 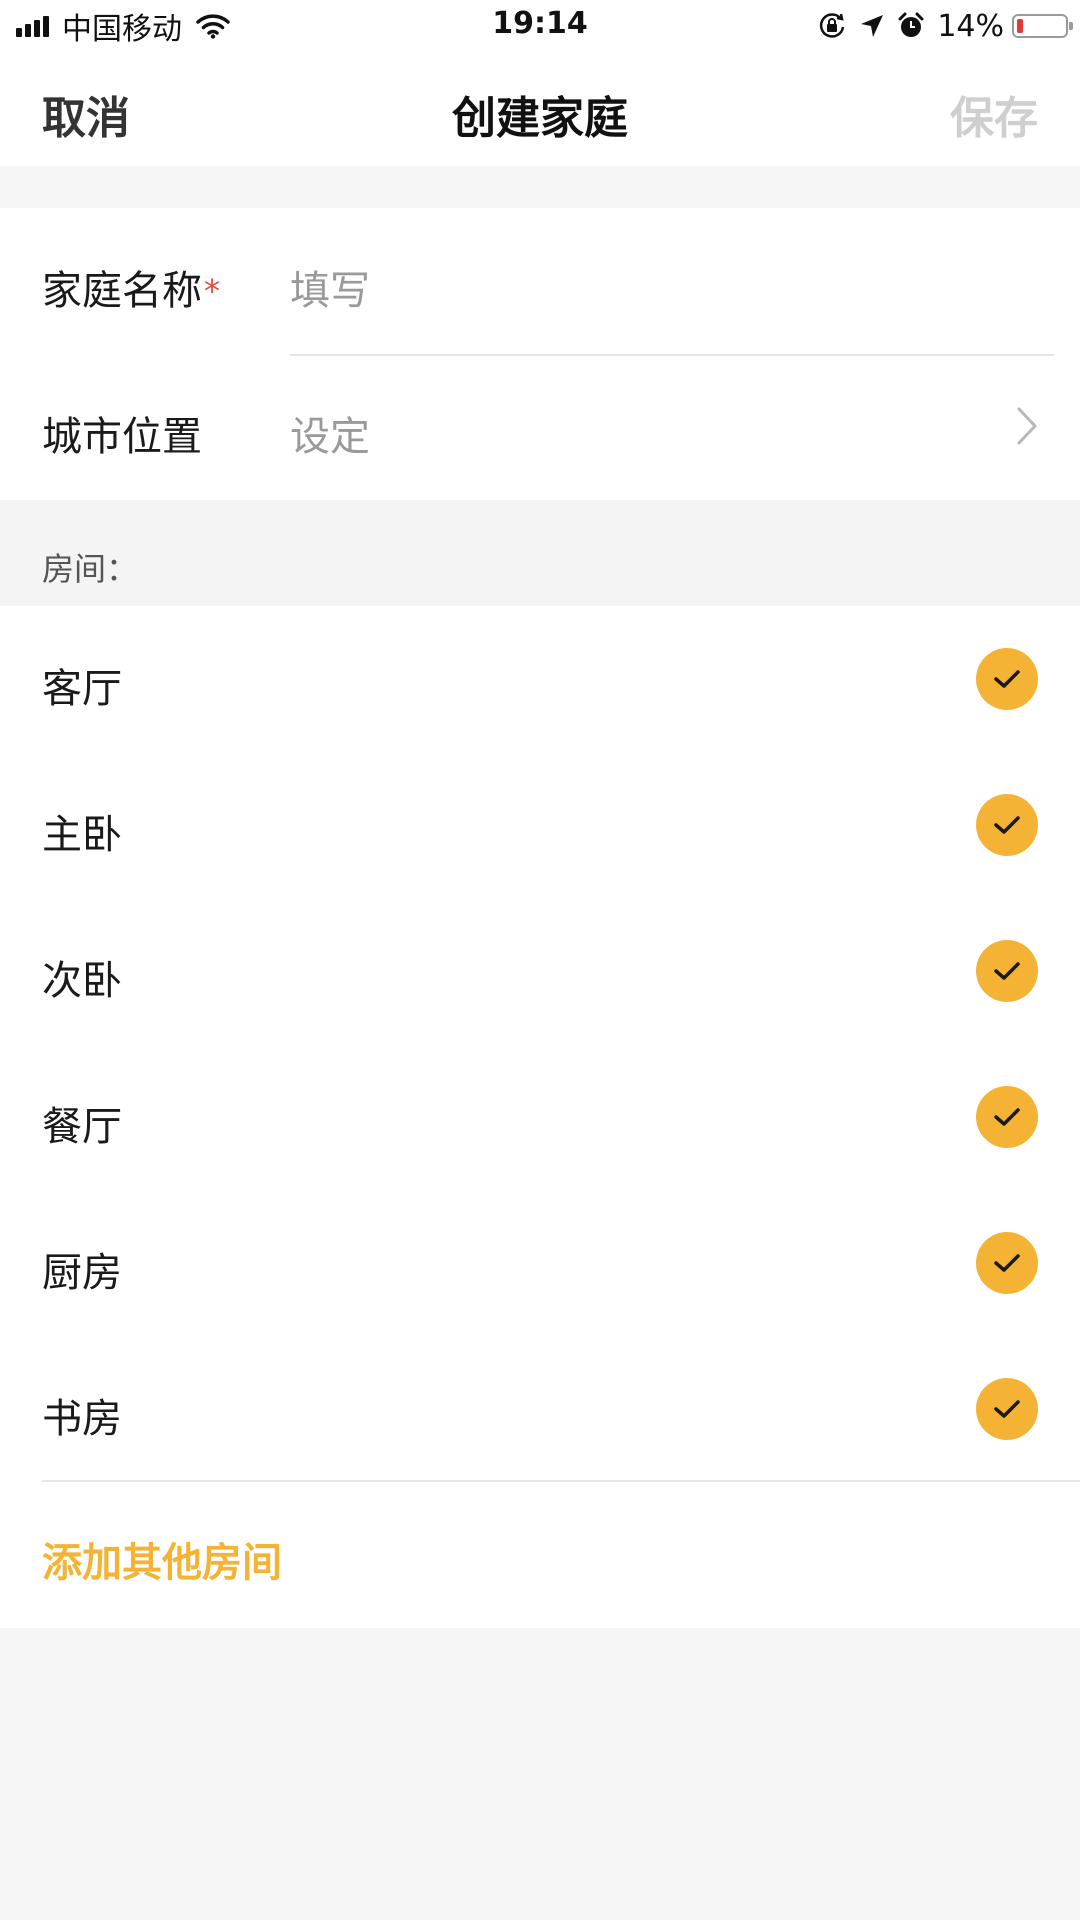 I want to click on battery-cap, so click(x=1071, y=26).